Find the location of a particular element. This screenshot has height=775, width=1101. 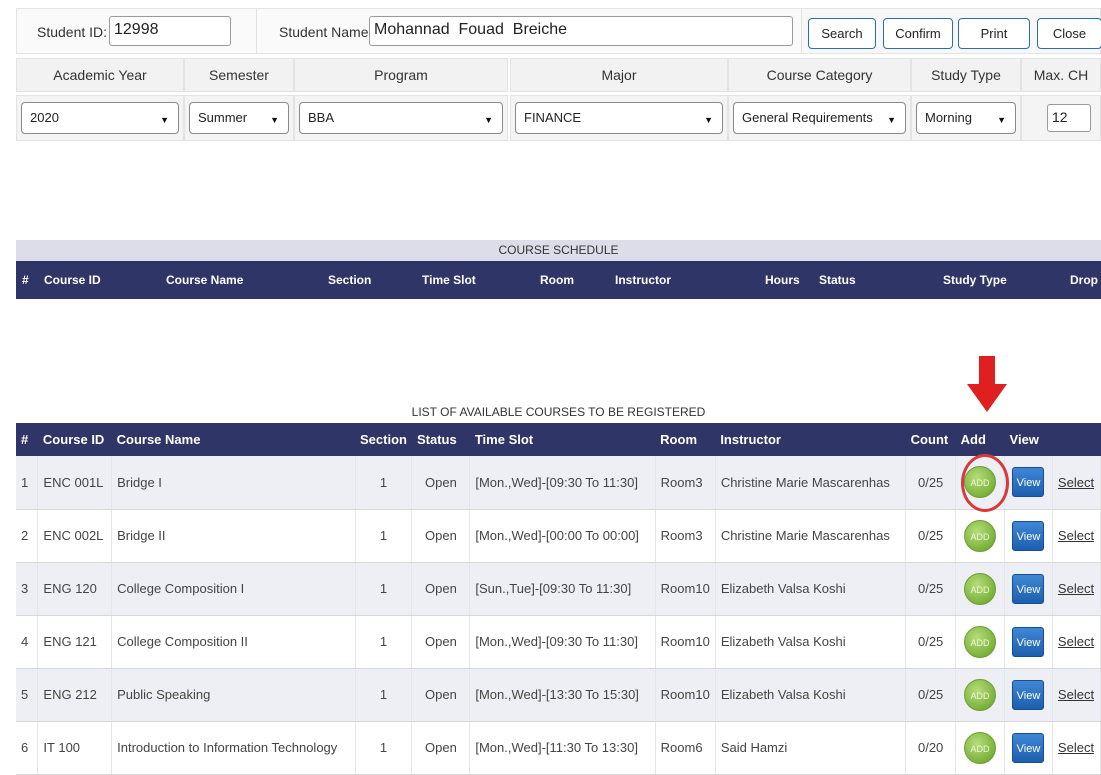

row-number: 1 is located at coordinates (27, 483).